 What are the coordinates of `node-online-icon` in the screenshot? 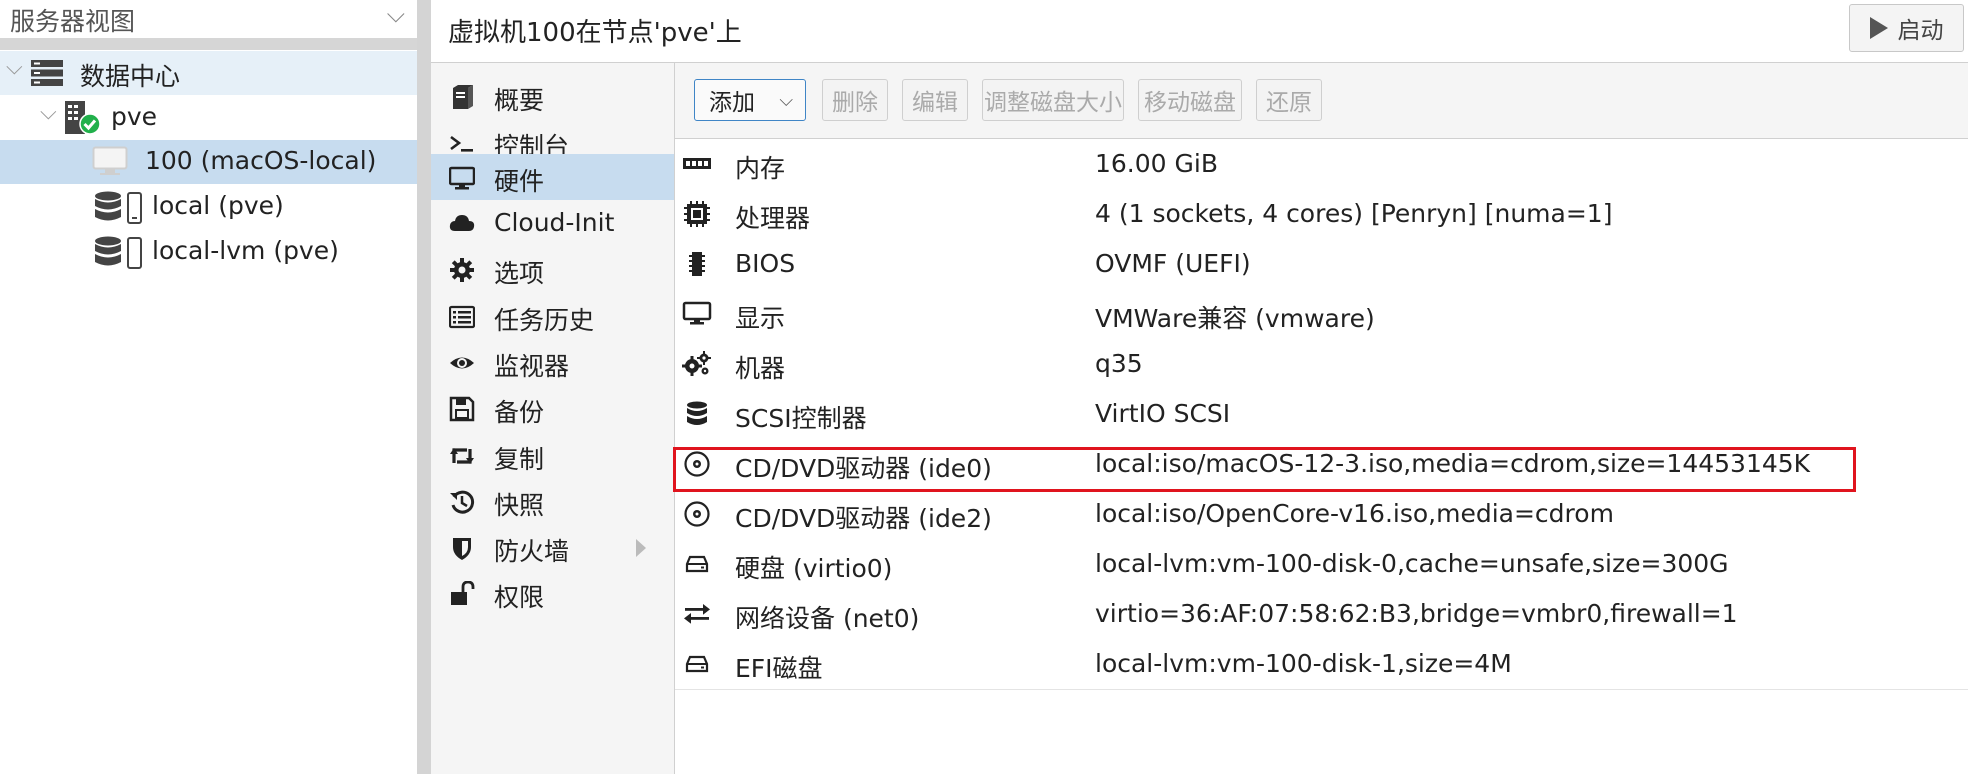 It's located at (83, 118).